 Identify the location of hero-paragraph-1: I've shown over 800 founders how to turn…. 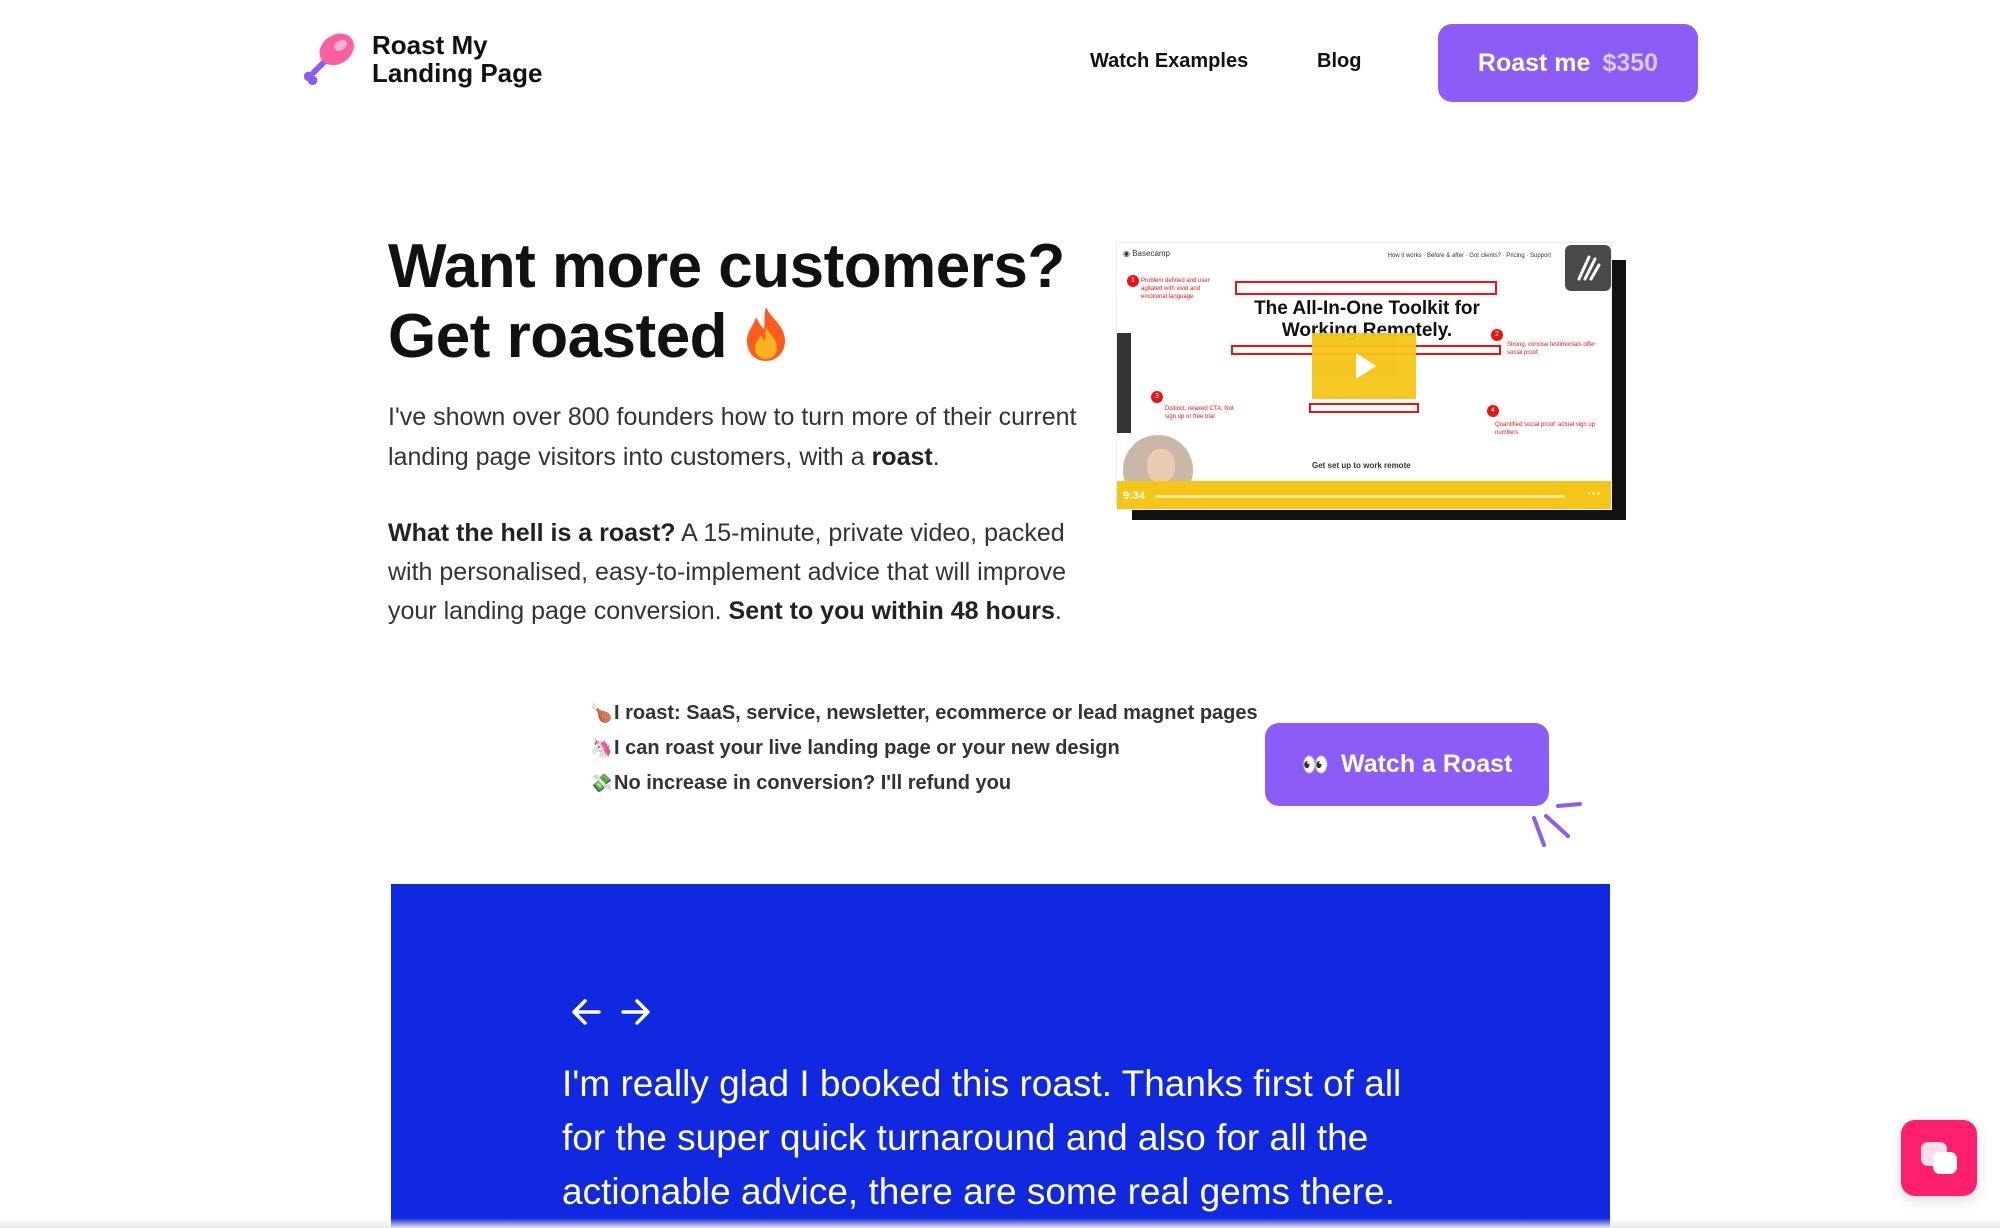
(733, 437).